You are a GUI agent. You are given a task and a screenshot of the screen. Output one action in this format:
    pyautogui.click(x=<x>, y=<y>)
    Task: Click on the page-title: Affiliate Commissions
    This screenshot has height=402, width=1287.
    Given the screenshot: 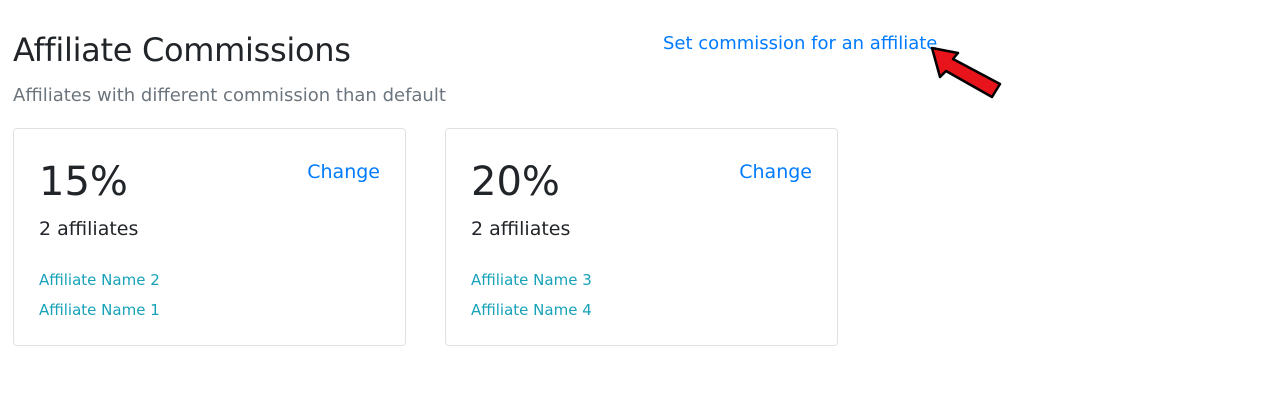 What is the action you would take?
    pyautogui.click(x=182, y=50)
    